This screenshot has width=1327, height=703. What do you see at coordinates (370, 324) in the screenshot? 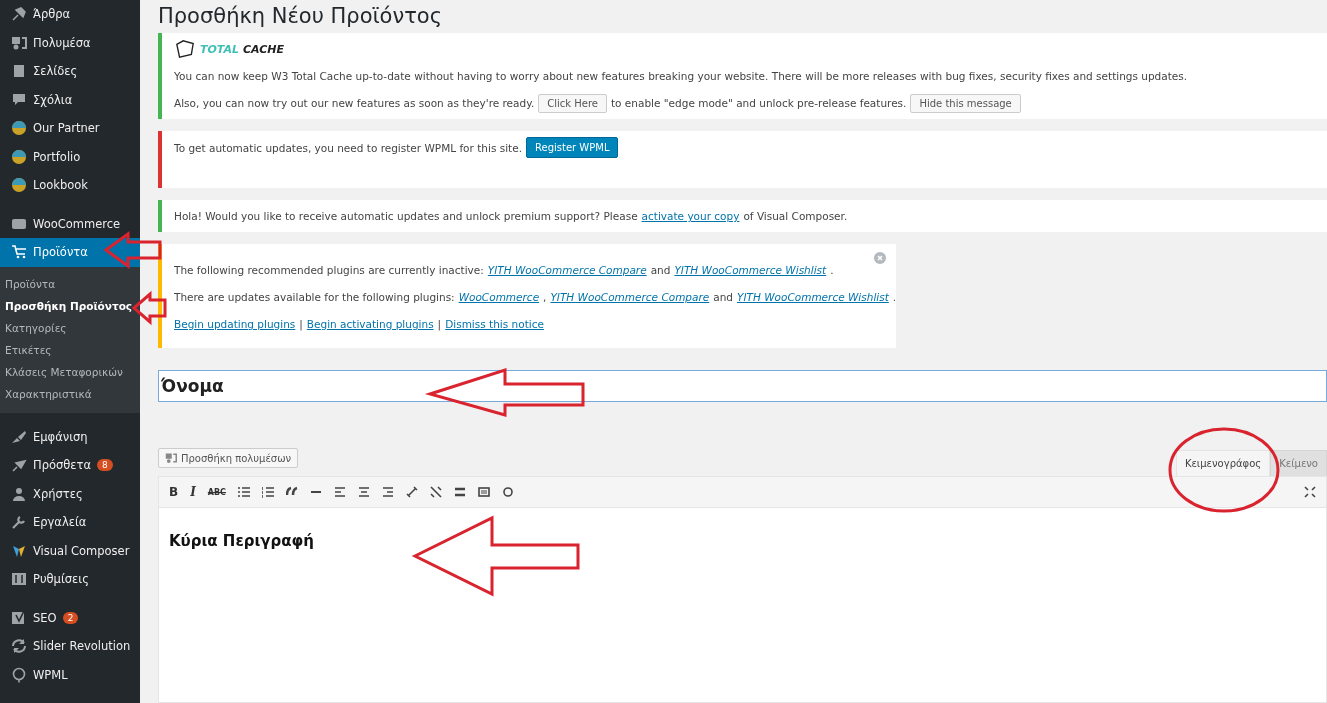
I see `link: Begin activating plugins` at bounding box center [370, 324].